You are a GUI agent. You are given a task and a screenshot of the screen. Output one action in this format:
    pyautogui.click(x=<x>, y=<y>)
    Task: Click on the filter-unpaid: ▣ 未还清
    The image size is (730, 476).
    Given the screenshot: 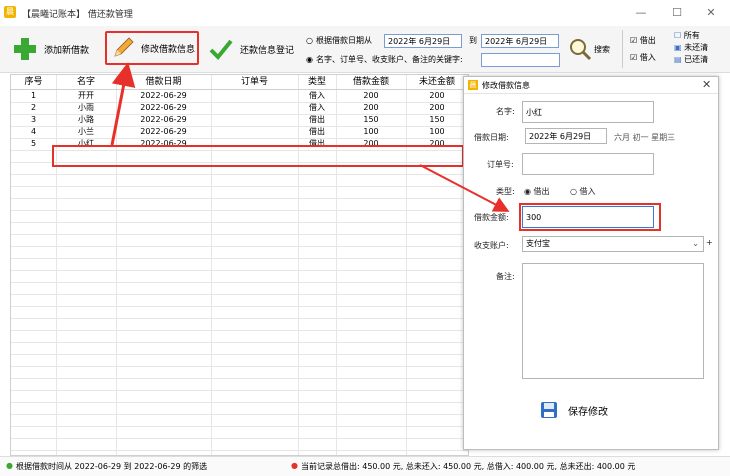 What is the action you would take?
    pyautogui.click(x=691, y=48)
    